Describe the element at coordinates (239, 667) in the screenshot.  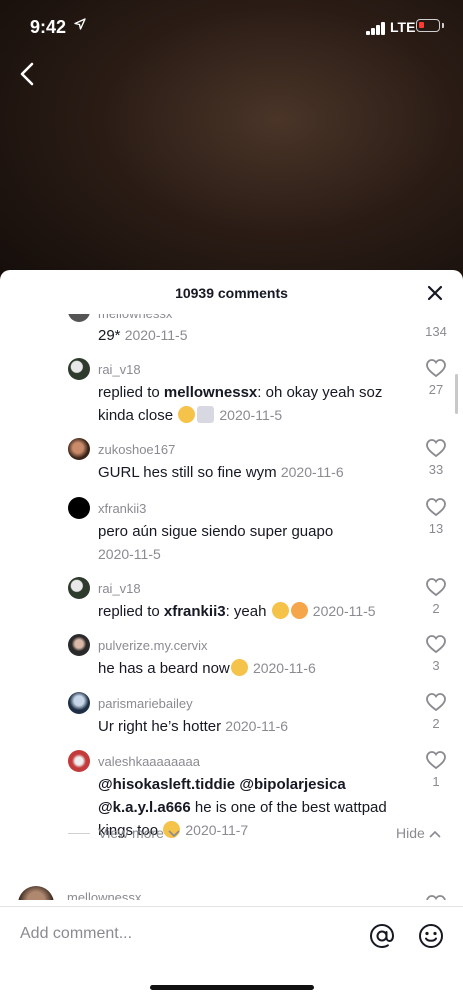
I see `zany-face-emoji` at that location.